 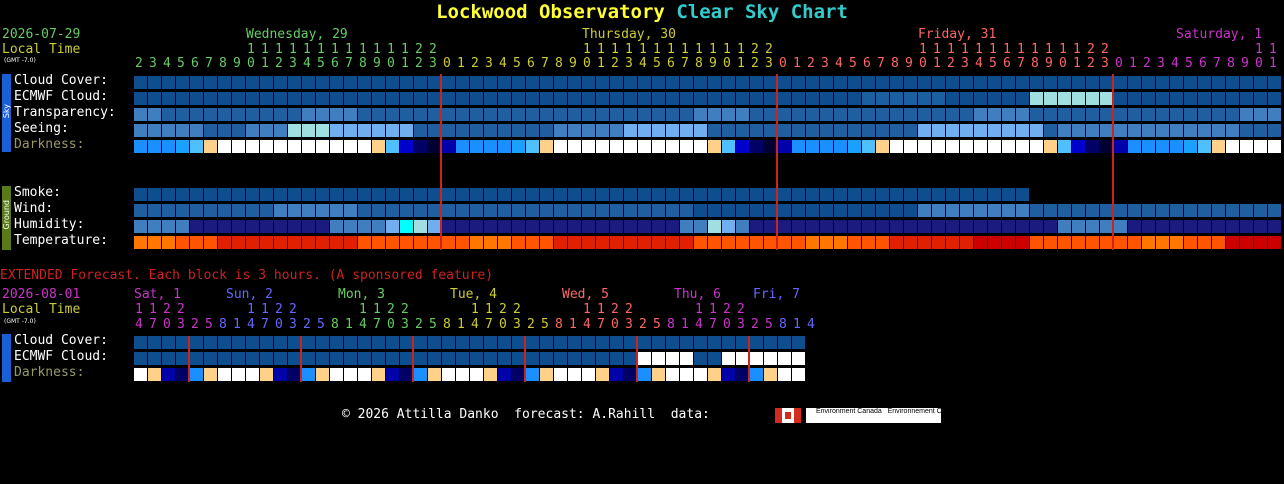 What do you see at coordinates (883, 415) in the screenshot?
I see `environment-canada-logo: Environment Canada Environnement Canada` at bounding box center [883, 415].